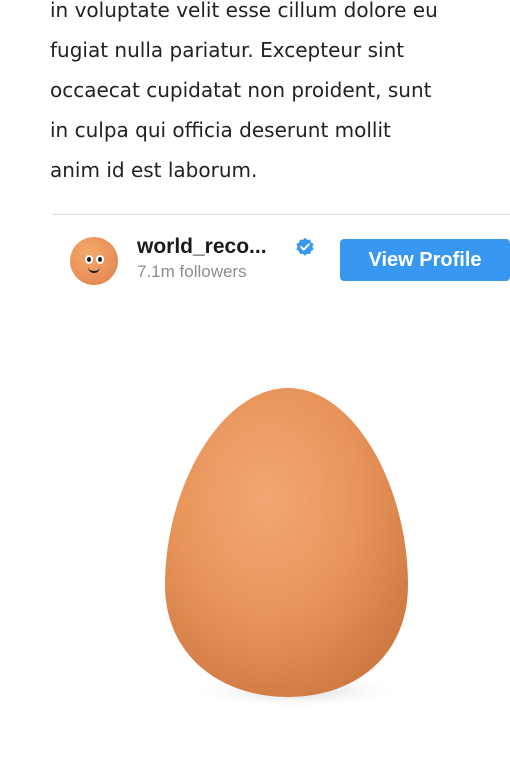  What do you see at coordinates (94, 261) in the screenshot?
I see `avatar` at bounding box center [94, 261].